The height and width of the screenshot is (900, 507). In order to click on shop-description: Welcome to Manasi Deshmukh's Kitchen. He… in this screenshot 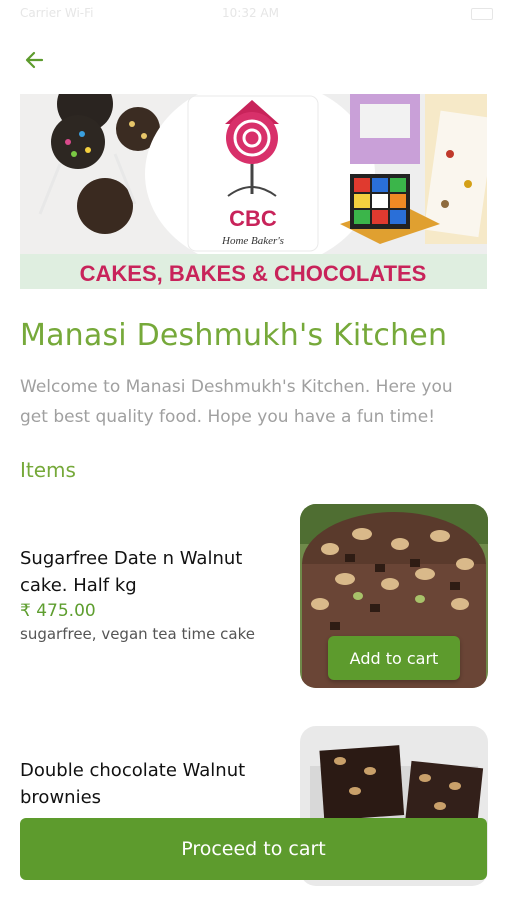, I will do `click(236, 402)`.